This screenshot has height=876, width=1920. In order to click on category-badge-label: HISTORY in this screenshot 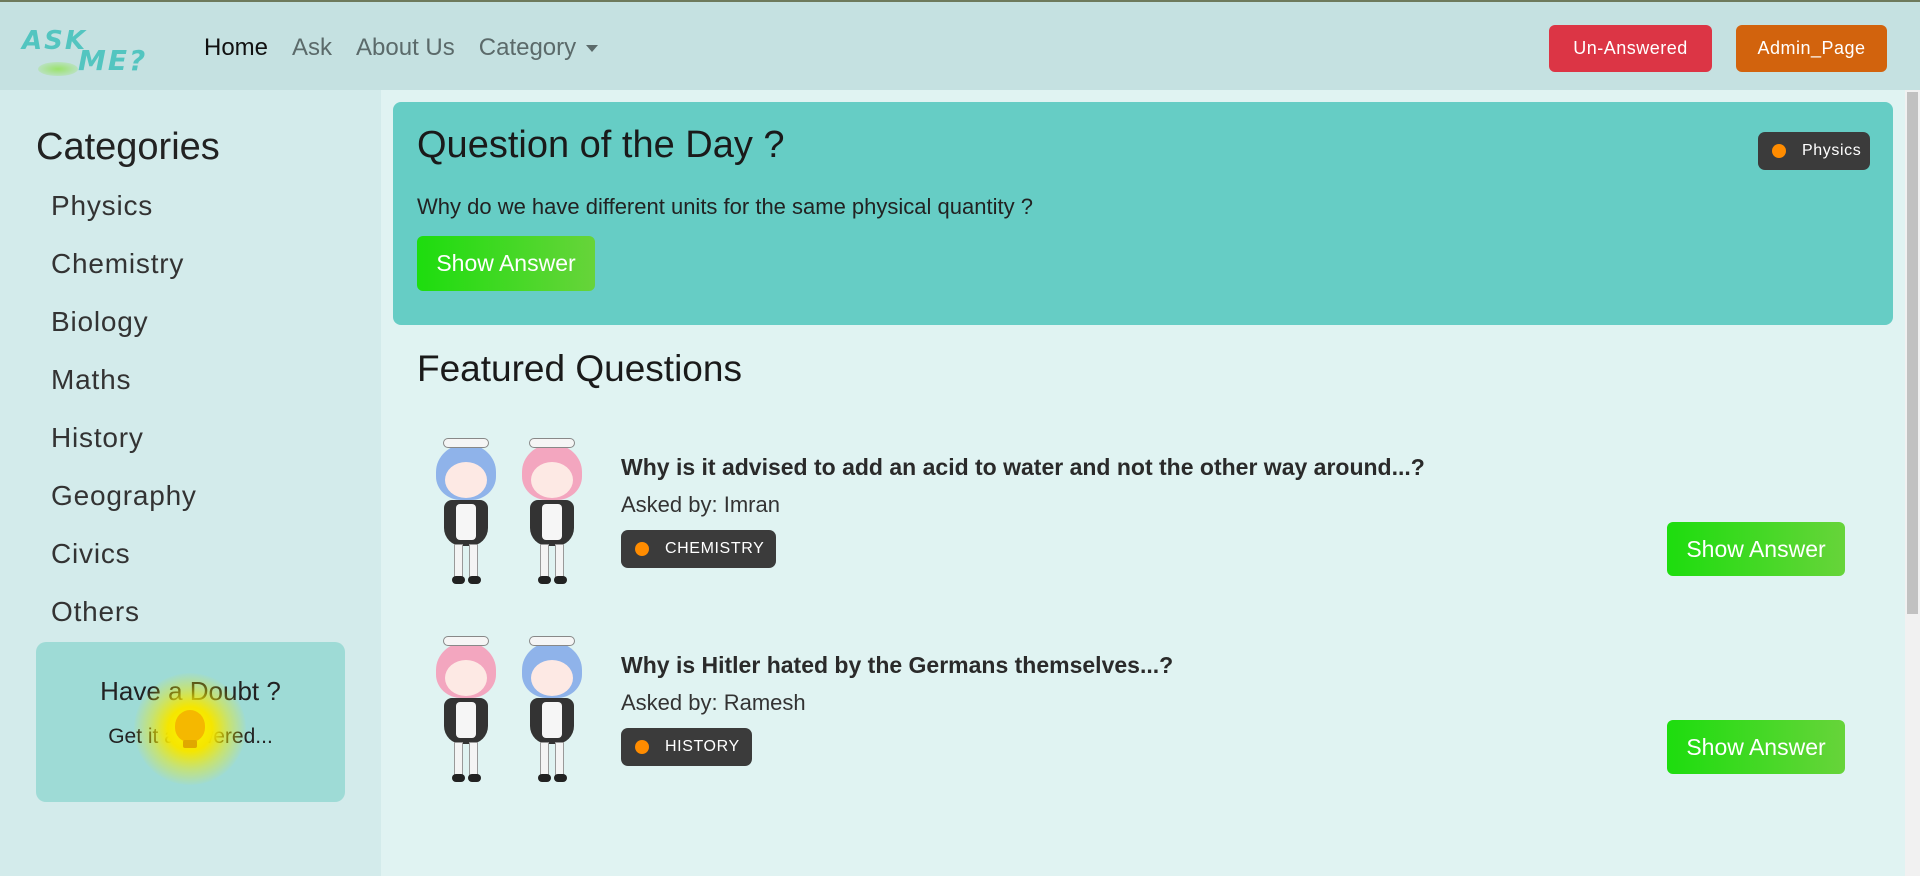, I will do `click(702, 746)`.